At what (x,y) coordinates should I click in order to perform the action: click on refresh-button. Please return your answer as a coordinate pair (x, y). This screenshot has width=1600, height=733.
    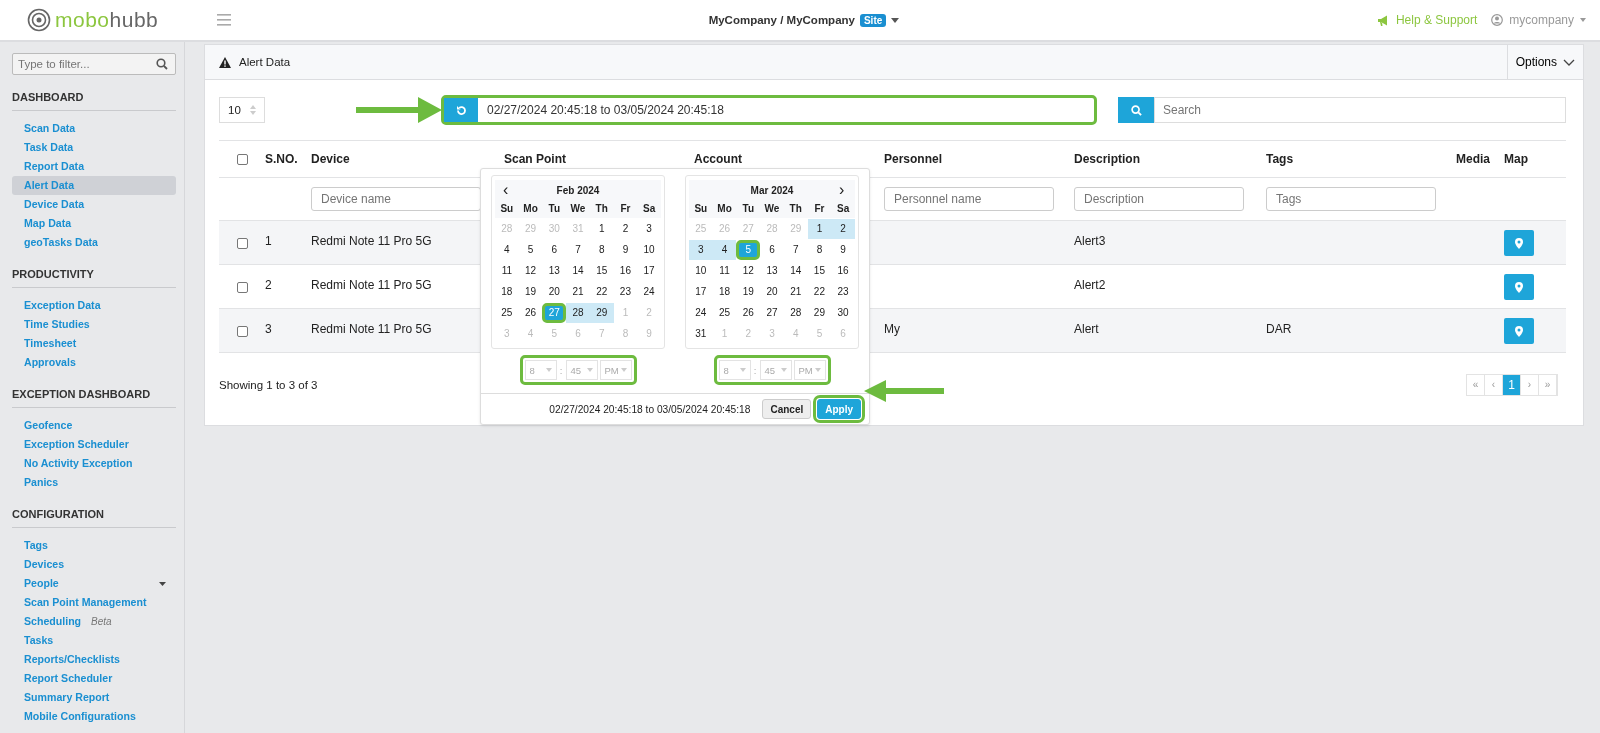
    Looking at the image, I should click on (461, 110).